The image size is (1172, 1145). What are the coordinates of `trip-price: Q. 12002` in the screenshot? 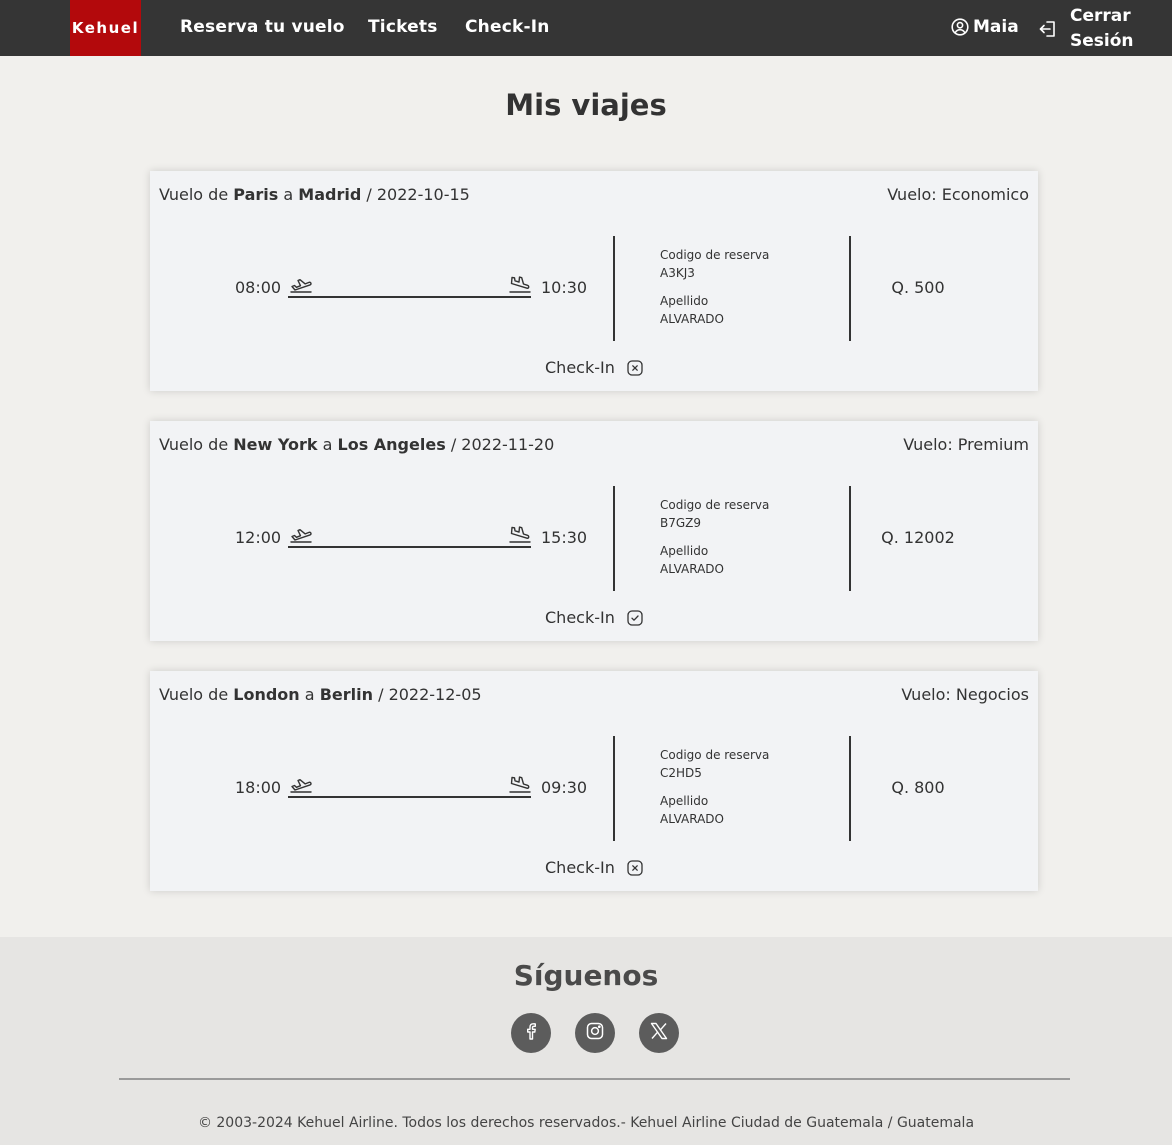 It's located at (918, 537).